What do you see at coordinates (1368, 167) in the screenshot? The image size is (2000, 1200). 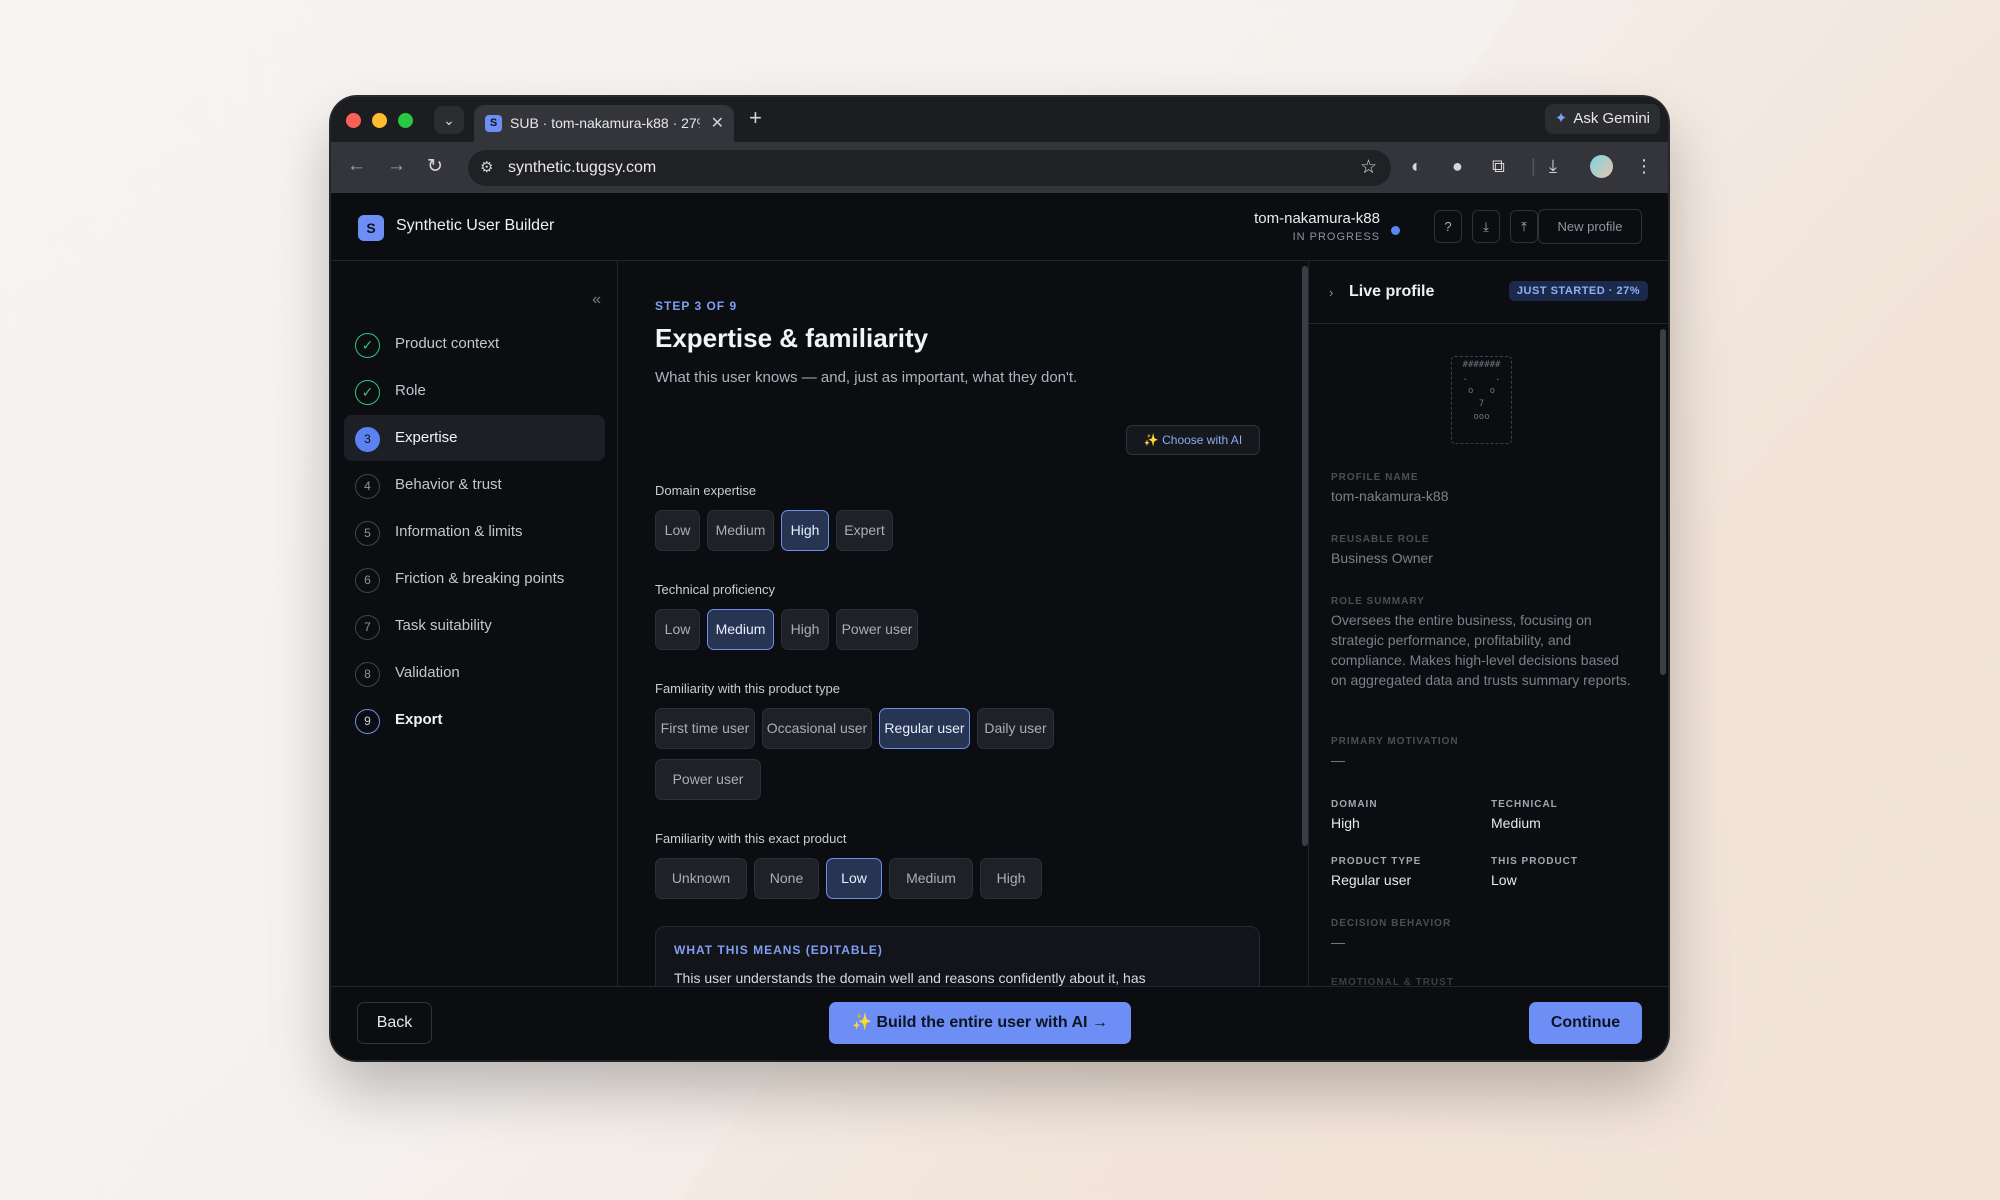 I see `bookmark-star-icon: ☆` at bounding box center [1368, 167].